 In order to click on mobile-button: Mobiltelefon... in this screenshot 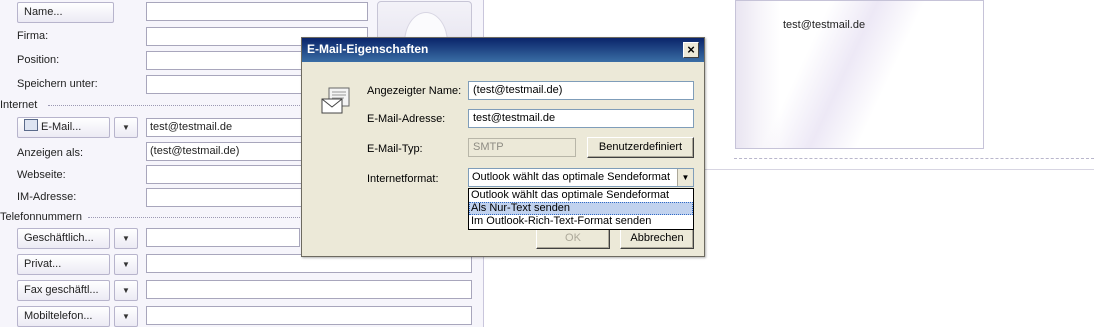, I will do `click(63, 316)`.